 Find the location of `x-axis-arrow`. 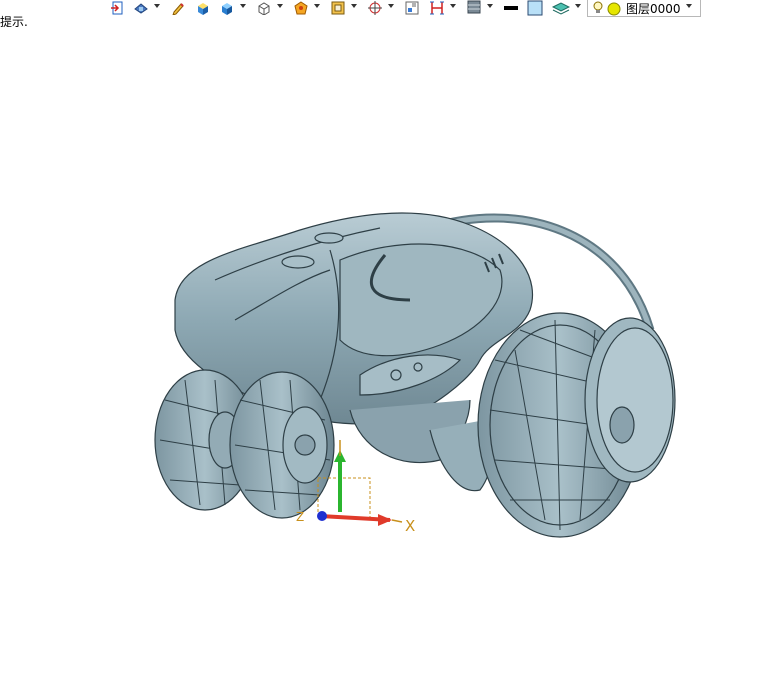

x-axis-arrow is located at coordinates (385, 520).